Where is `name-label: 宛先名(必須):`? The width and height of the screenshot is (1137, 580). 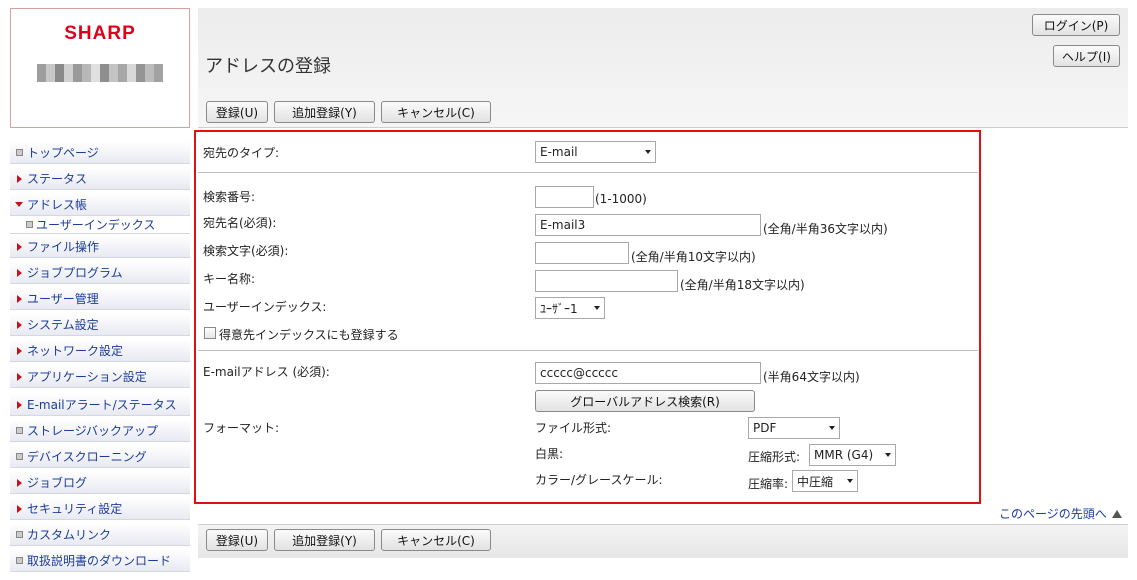 name-label: 宛先名(必須): is located at coordinates (240, 223).